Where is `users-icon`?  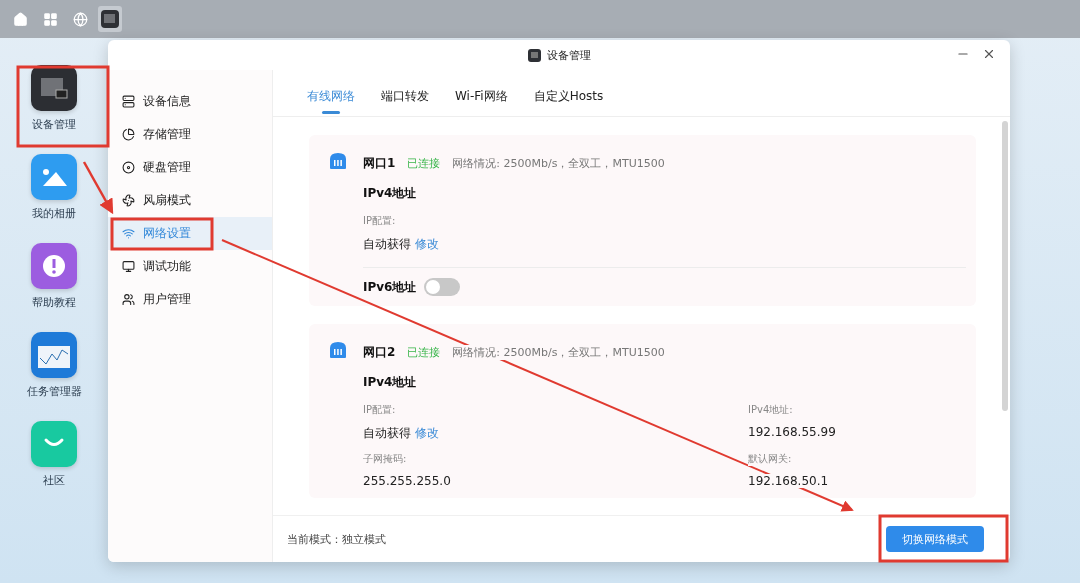
users-icon is located at coordinates (128, 299).